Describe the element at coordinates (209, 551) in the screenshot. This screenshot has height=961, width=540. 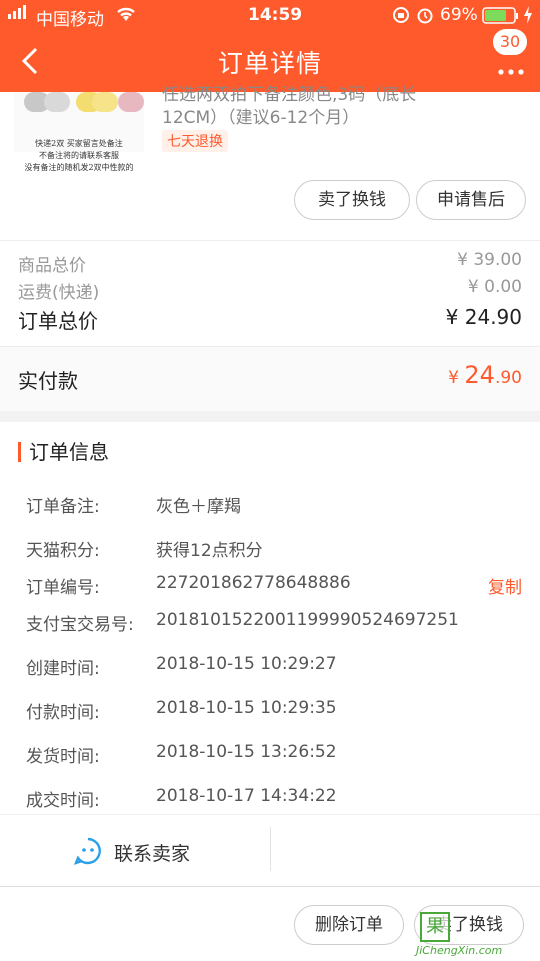
I see `points-value: 获得12点积分` at that location.